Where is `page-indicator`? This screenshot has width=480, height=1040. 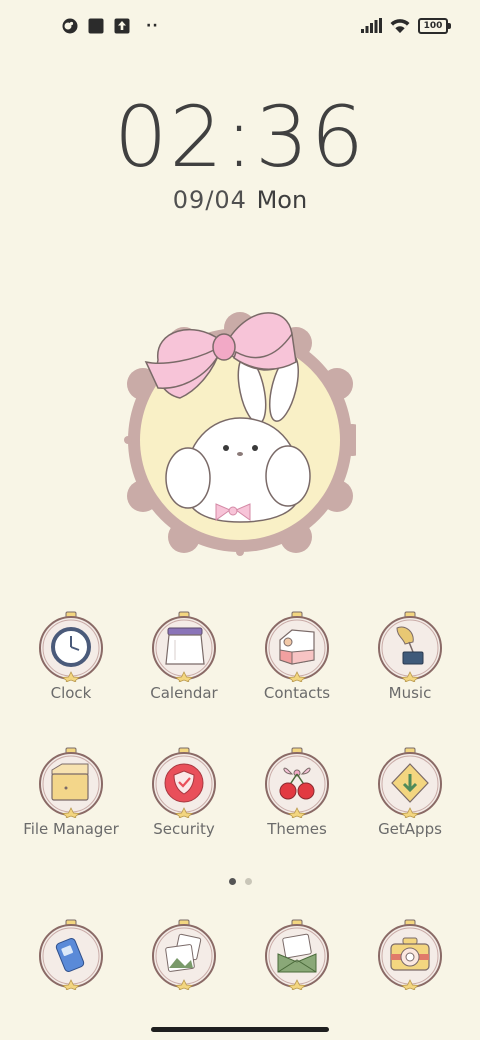 page-indicator is located at coordinates (240, 881).